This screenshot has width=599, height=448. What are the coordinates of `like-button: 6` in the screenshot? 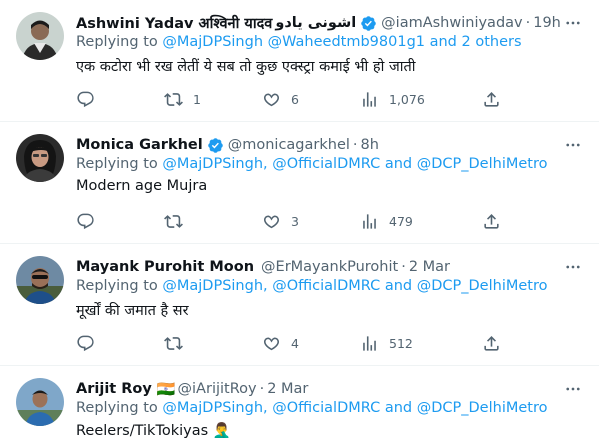 It's located at (280, 99).